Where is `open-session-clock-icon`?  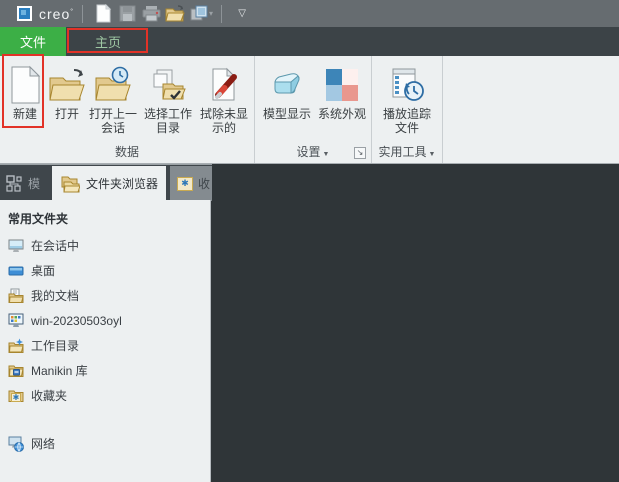 open-session-clock-icon is located at coordinates (113, 85).